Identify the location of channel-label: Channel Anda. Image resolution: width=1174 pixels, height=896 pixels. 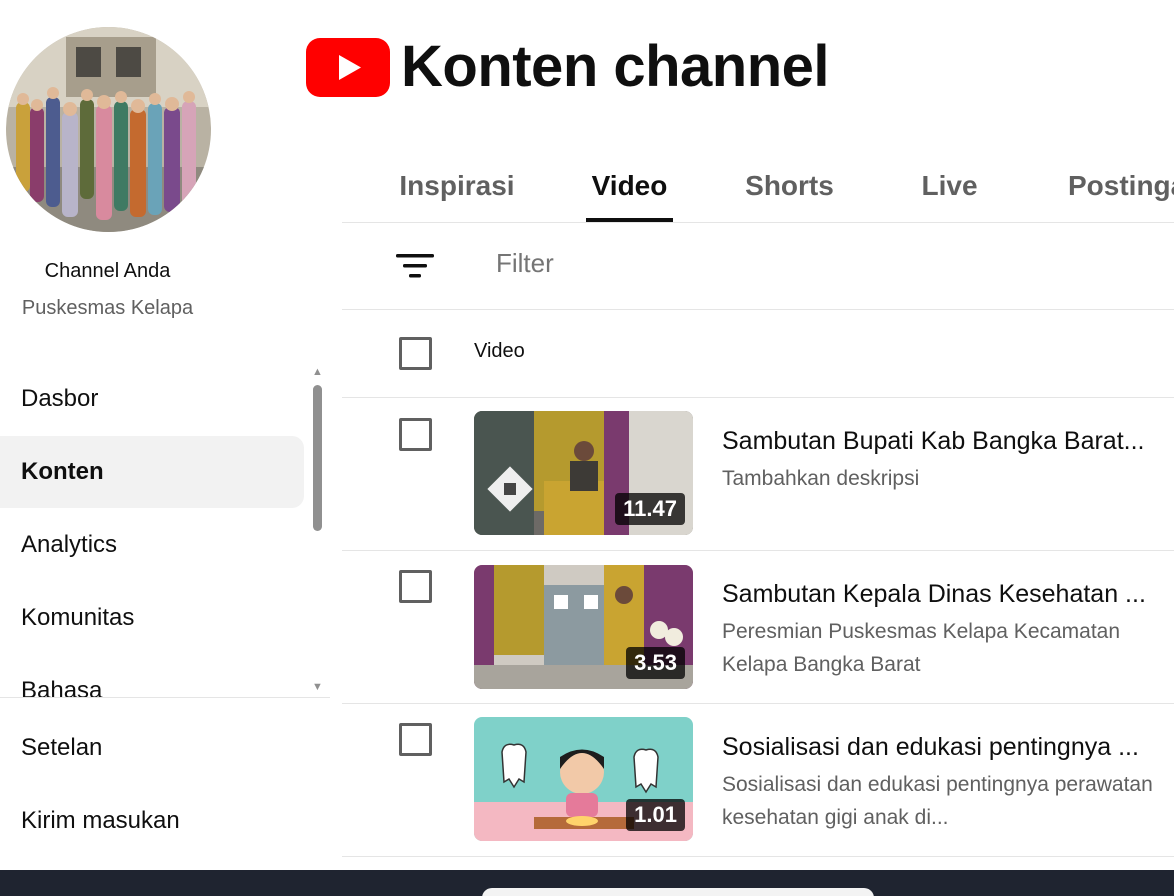
(107, 271).